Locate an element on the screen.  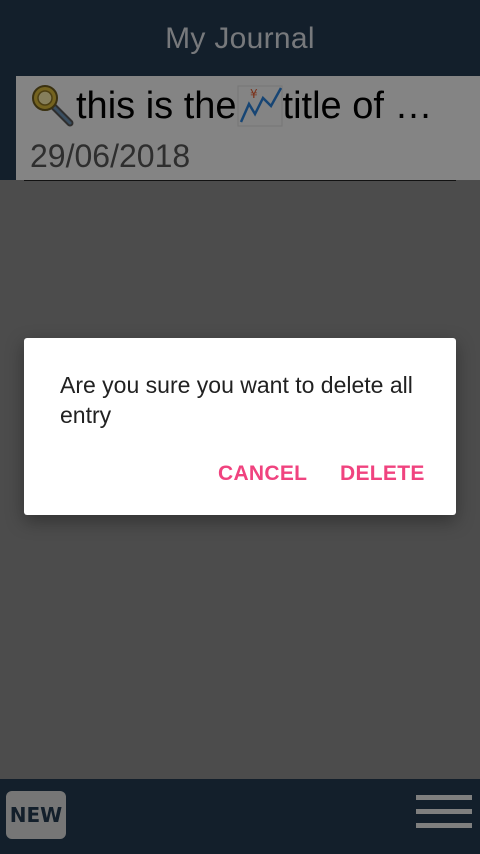
delete-button: DELETE is located at coordinates (382, 474).